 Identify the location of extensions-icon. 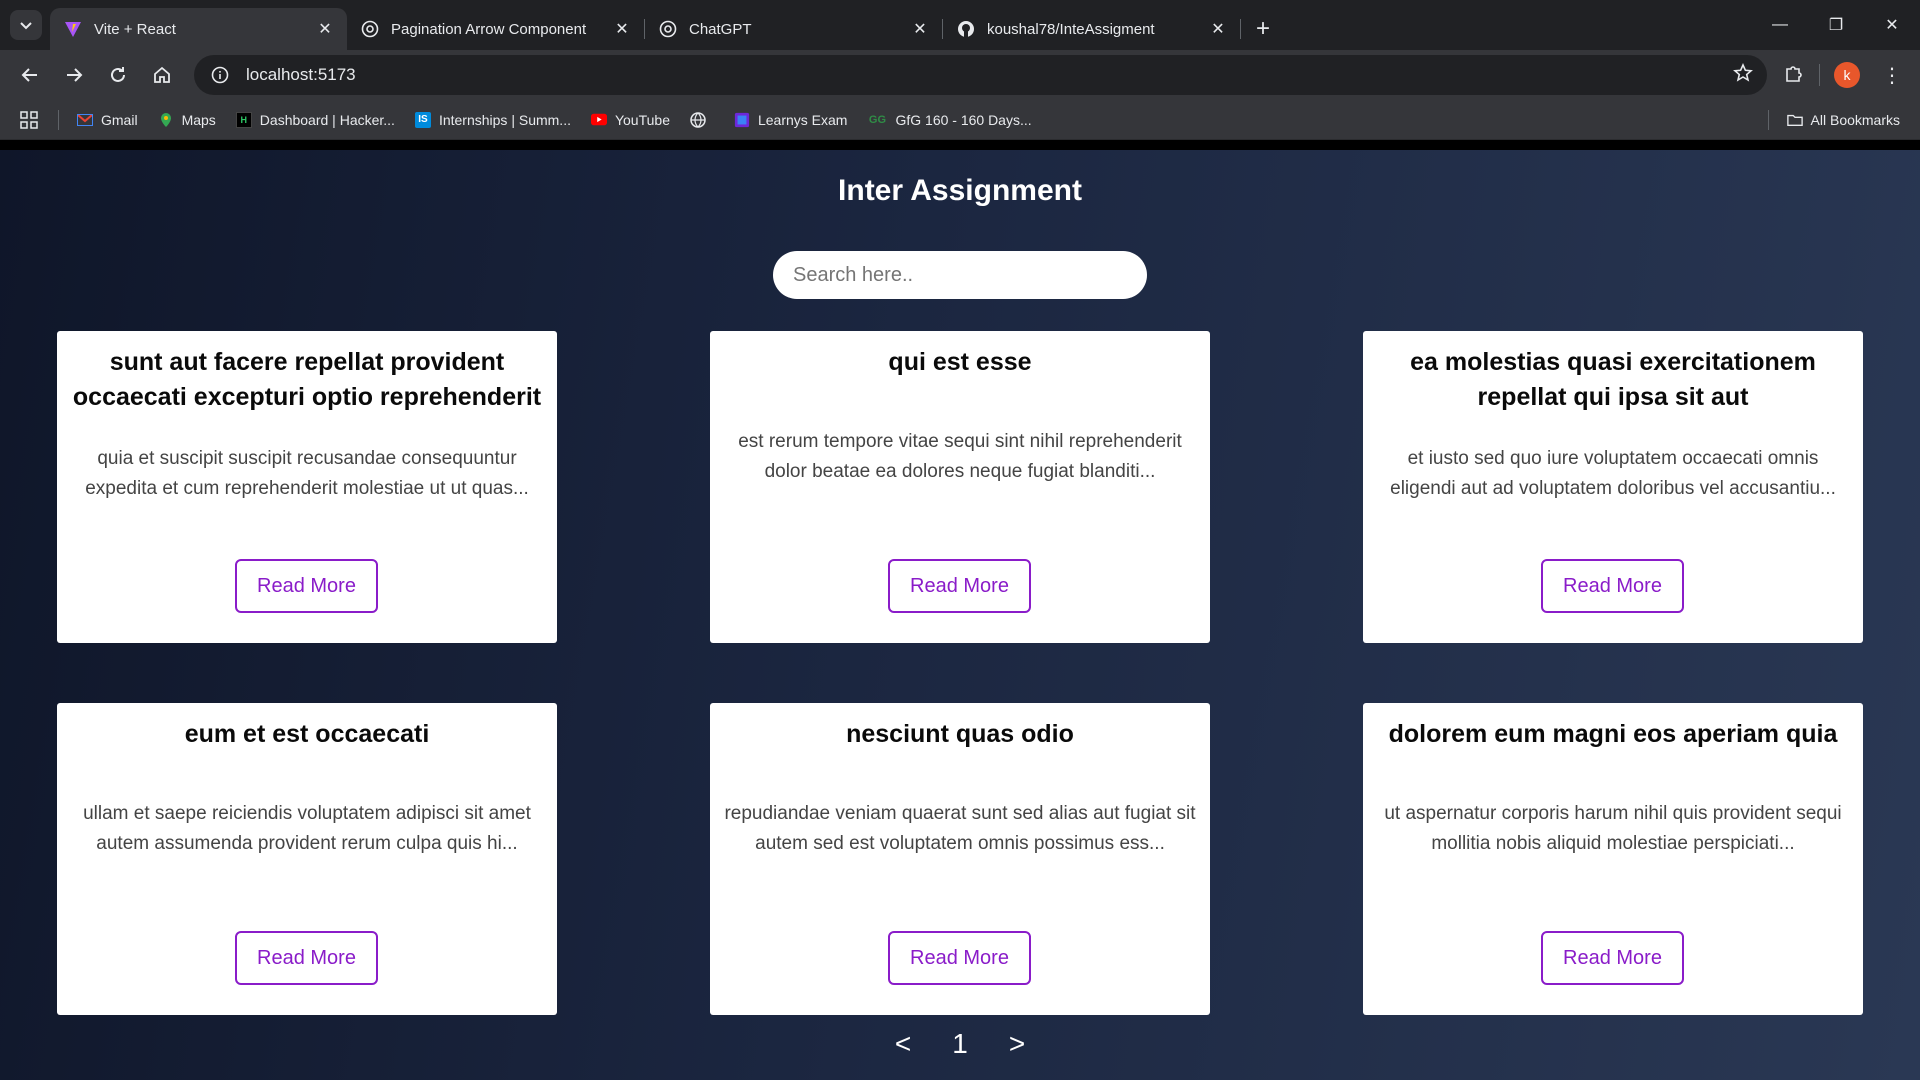
(1794, 75).